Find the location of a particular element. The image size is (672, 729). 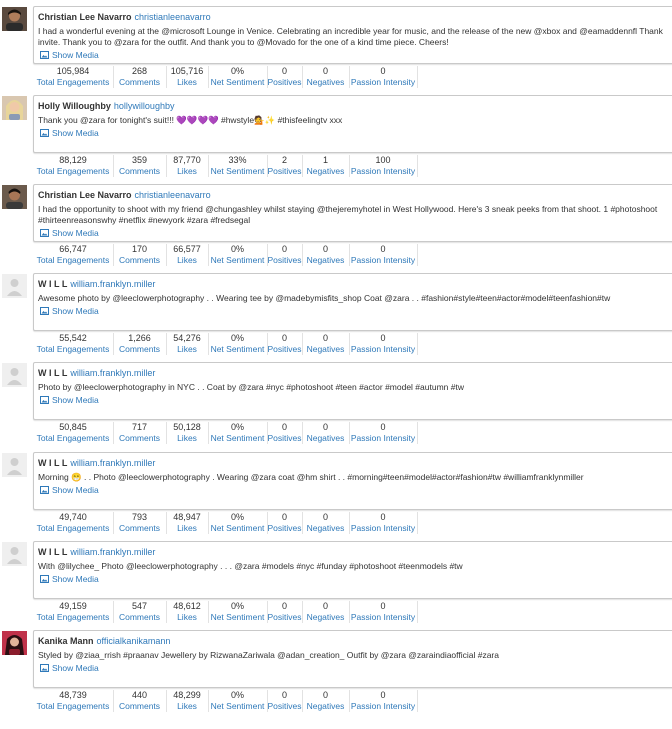

stat-likes: 66,577 Likes is located at coordinates (187, 255).